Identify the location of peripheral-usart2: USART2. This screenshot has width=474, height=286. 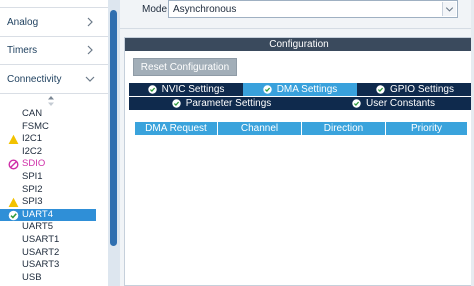
(48, 253).